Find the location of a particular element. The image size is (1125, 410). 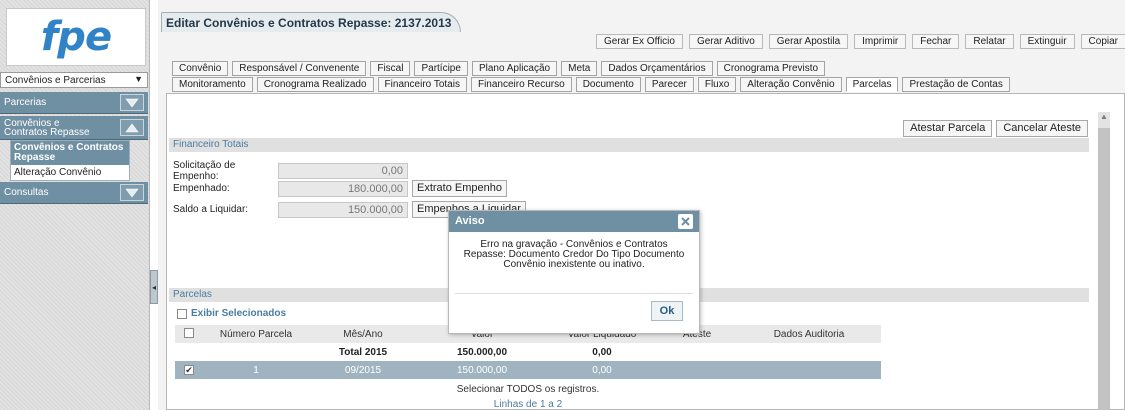

total-liquidado: 0,00 is located at coordinates (602, 352).